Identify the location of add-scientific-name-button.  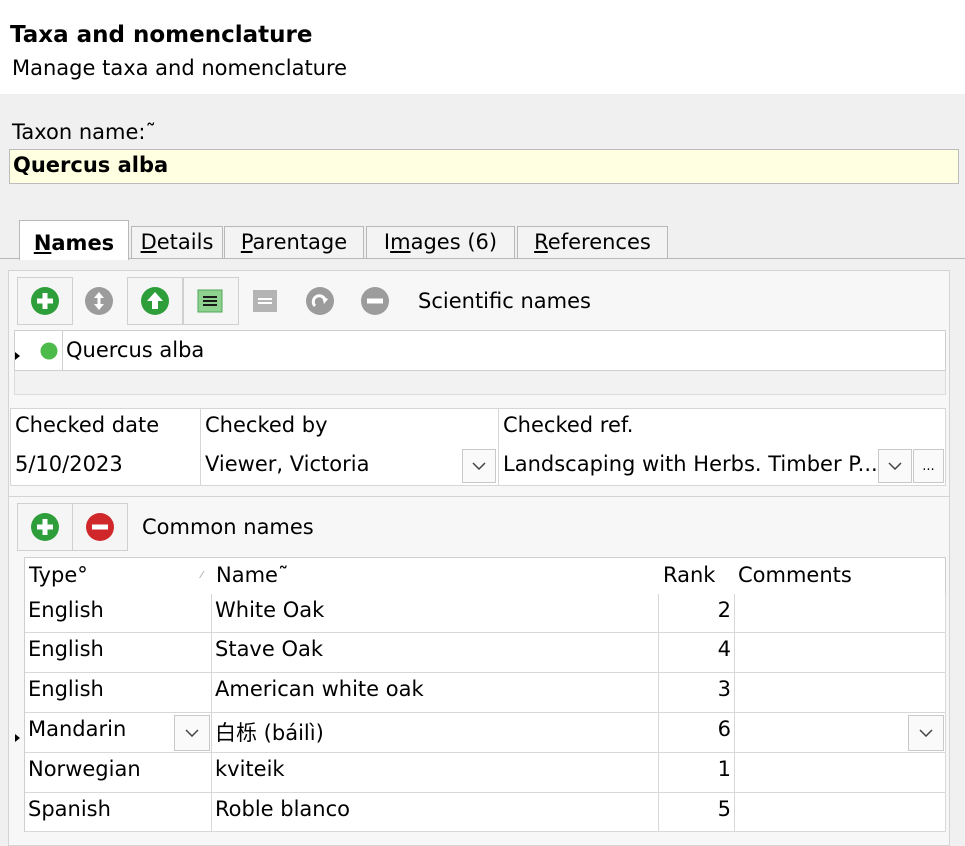
(45, 301).